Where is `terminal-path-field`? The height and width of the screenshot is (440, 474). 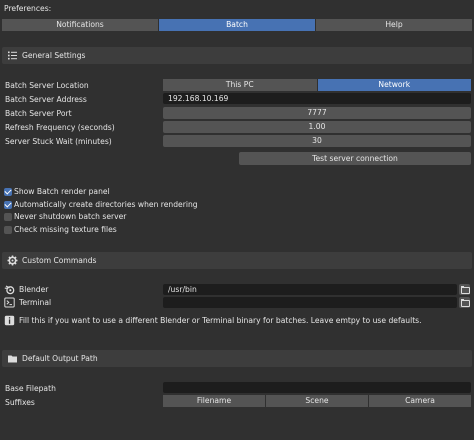 terminal-path-field is located at coordinates (310, 302).